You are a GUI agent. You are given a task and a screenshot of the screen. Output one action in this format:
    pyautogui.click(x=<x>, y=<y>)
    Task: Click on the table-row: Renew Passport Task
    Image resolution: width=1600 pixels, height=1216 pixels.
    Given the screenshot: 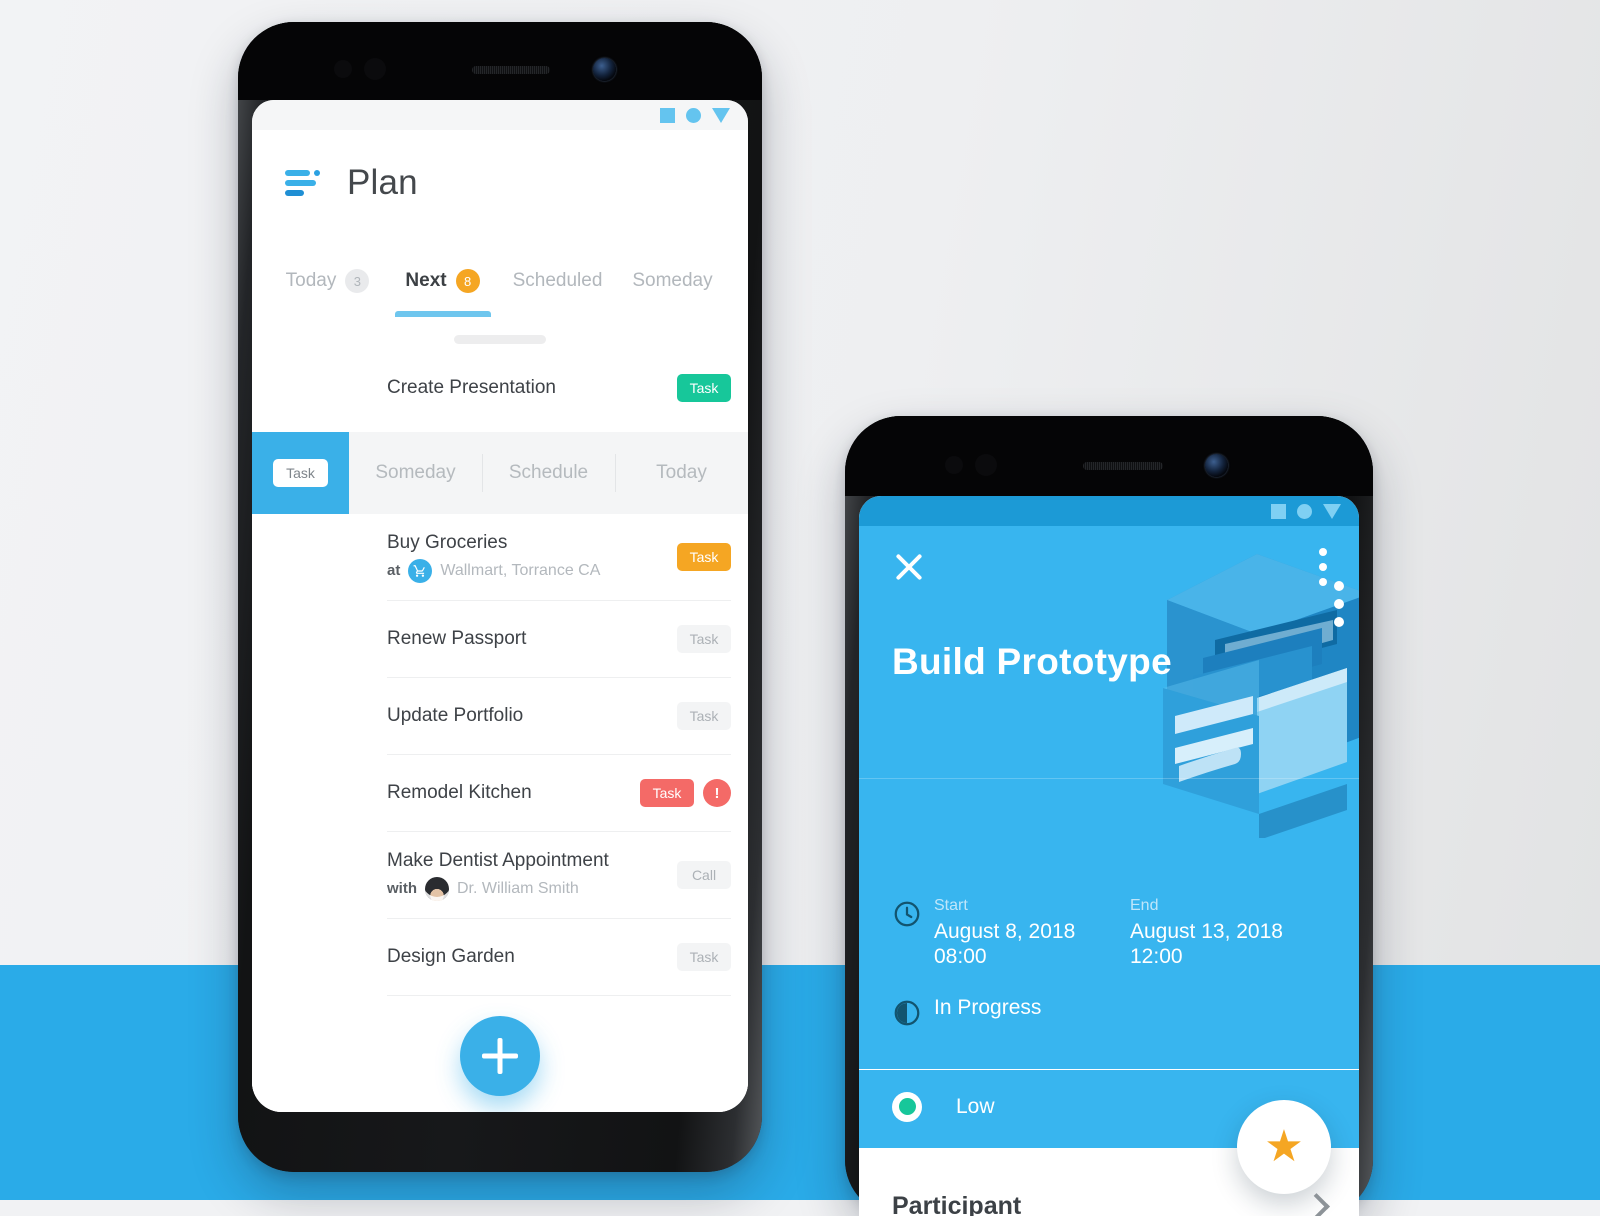 What is the action you would take?
    pyautogui.click(x=500, y=639)
    